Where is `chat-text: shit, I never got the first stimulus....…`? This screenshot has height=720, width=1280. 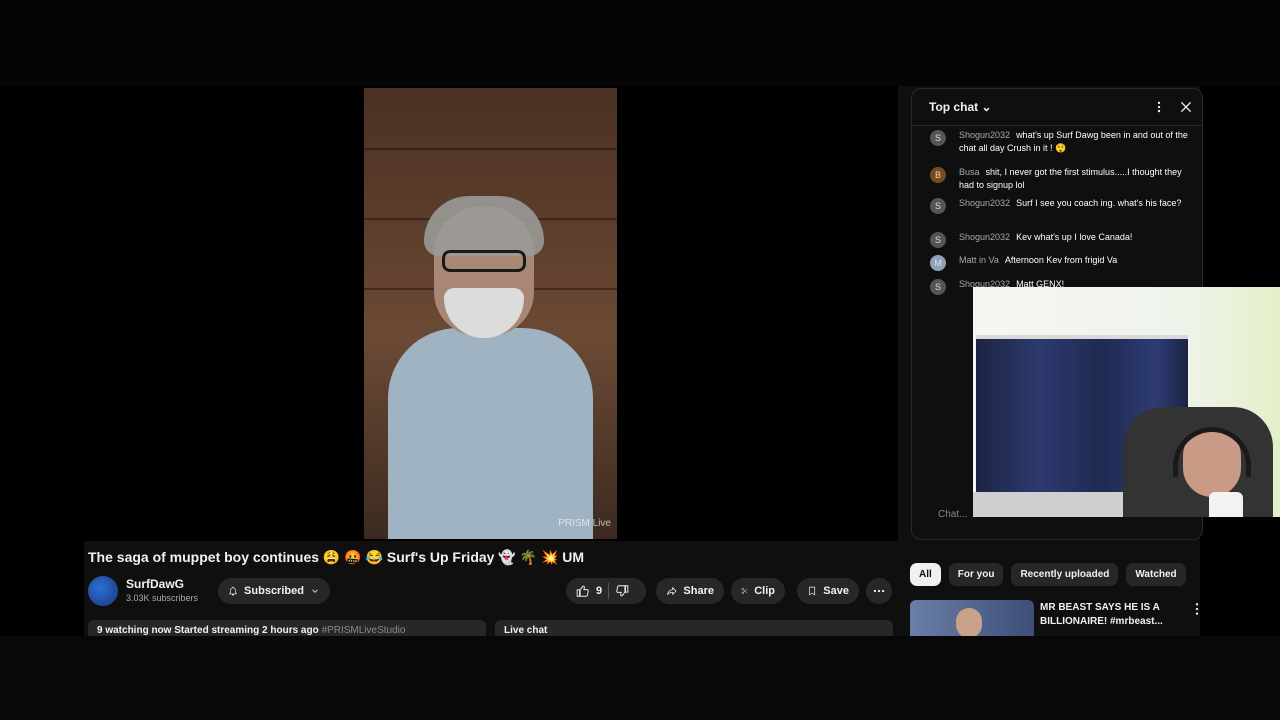 chat-text: shit, I never got the first stimulus....… is located at coordinates (1070, 178).